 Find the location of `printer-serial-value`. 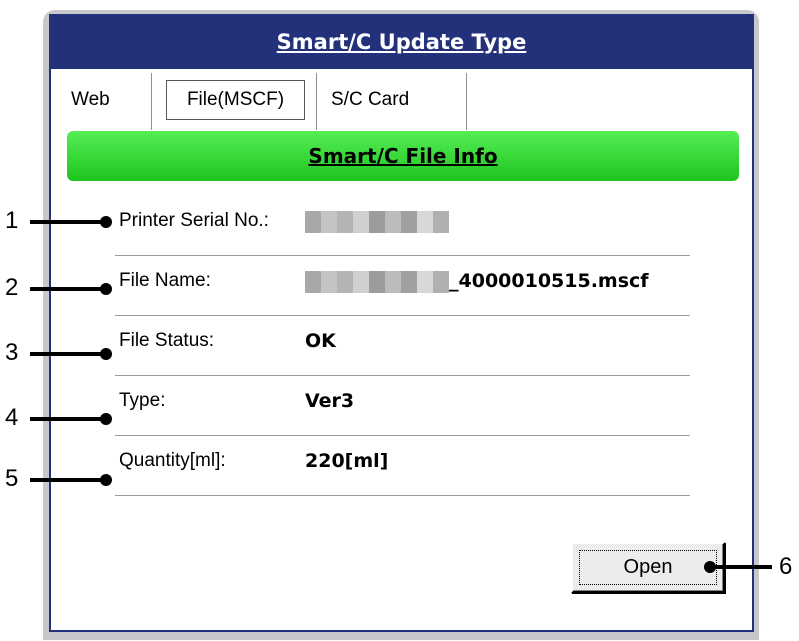

printer-serial-value is located at coordinates (377, 221).